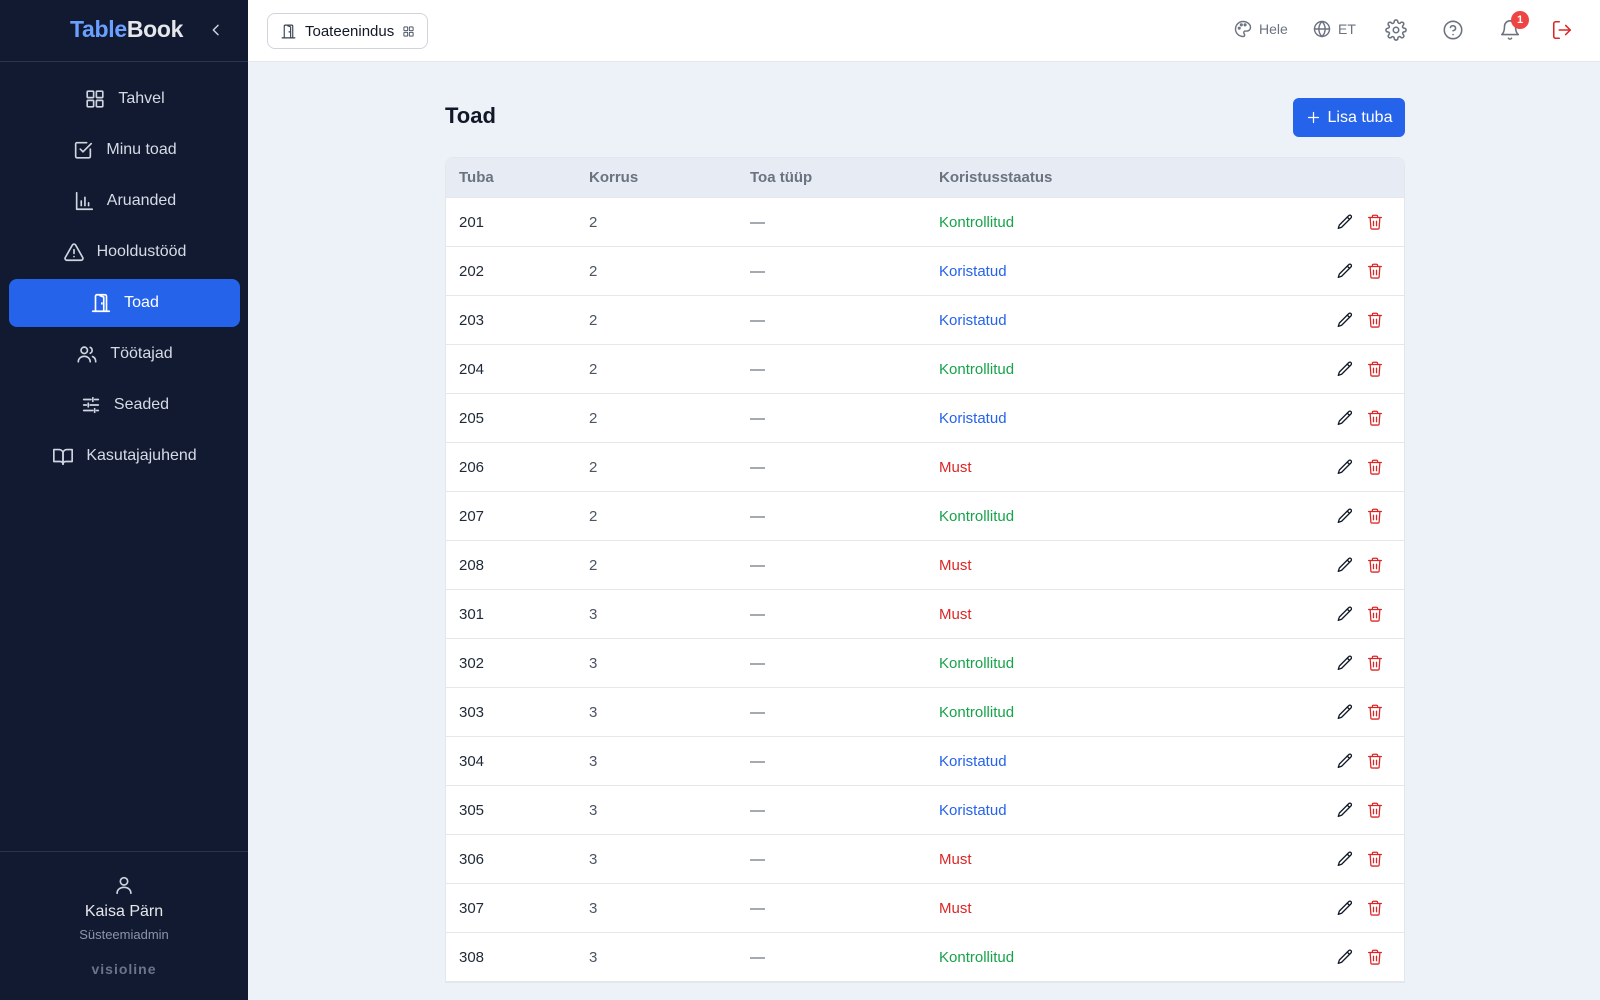 This screenshot has height=1000, width=1600. Describe the element at coordinates (472, 369) in the screenshot. I see `room-number: 204` at that location.